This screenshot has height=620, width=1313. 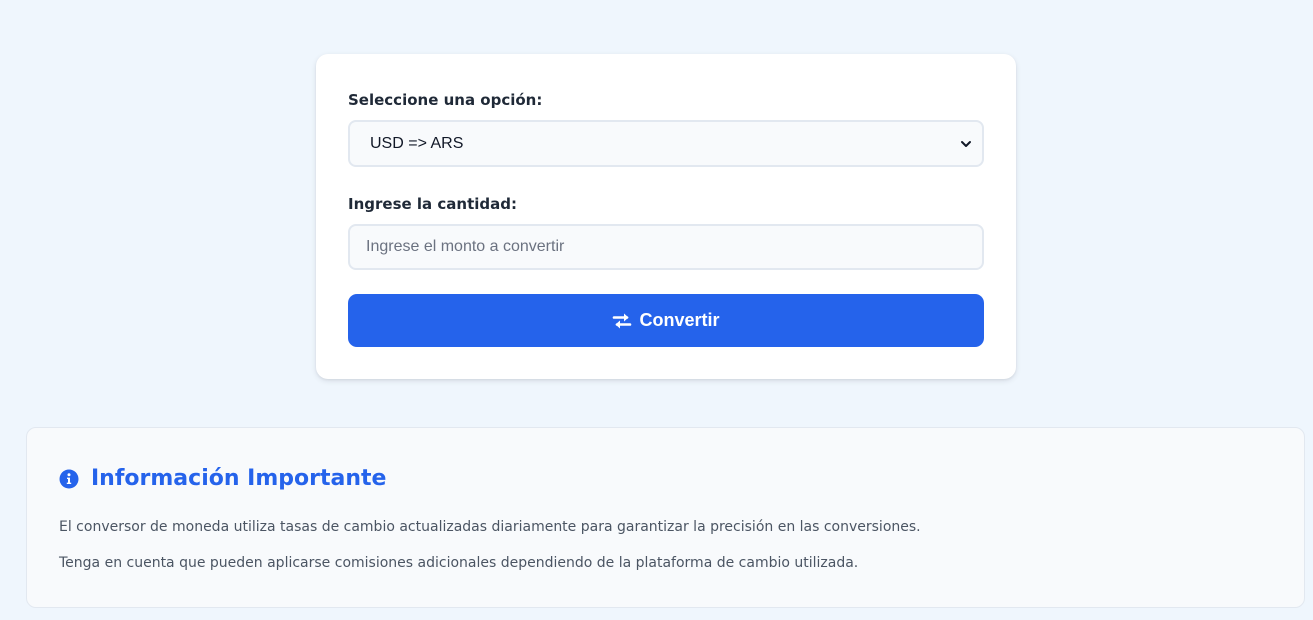 I want to click on amount-input, so click(x=666, y=247).